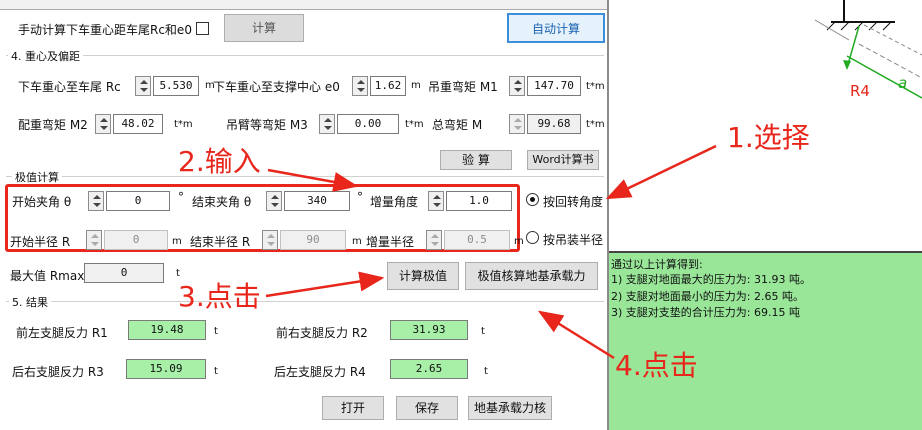 This screenshot has width=922, height=430. Describe the element at coordinates (143, 86) in the screenshot. I see `rc-spinner` at that location.